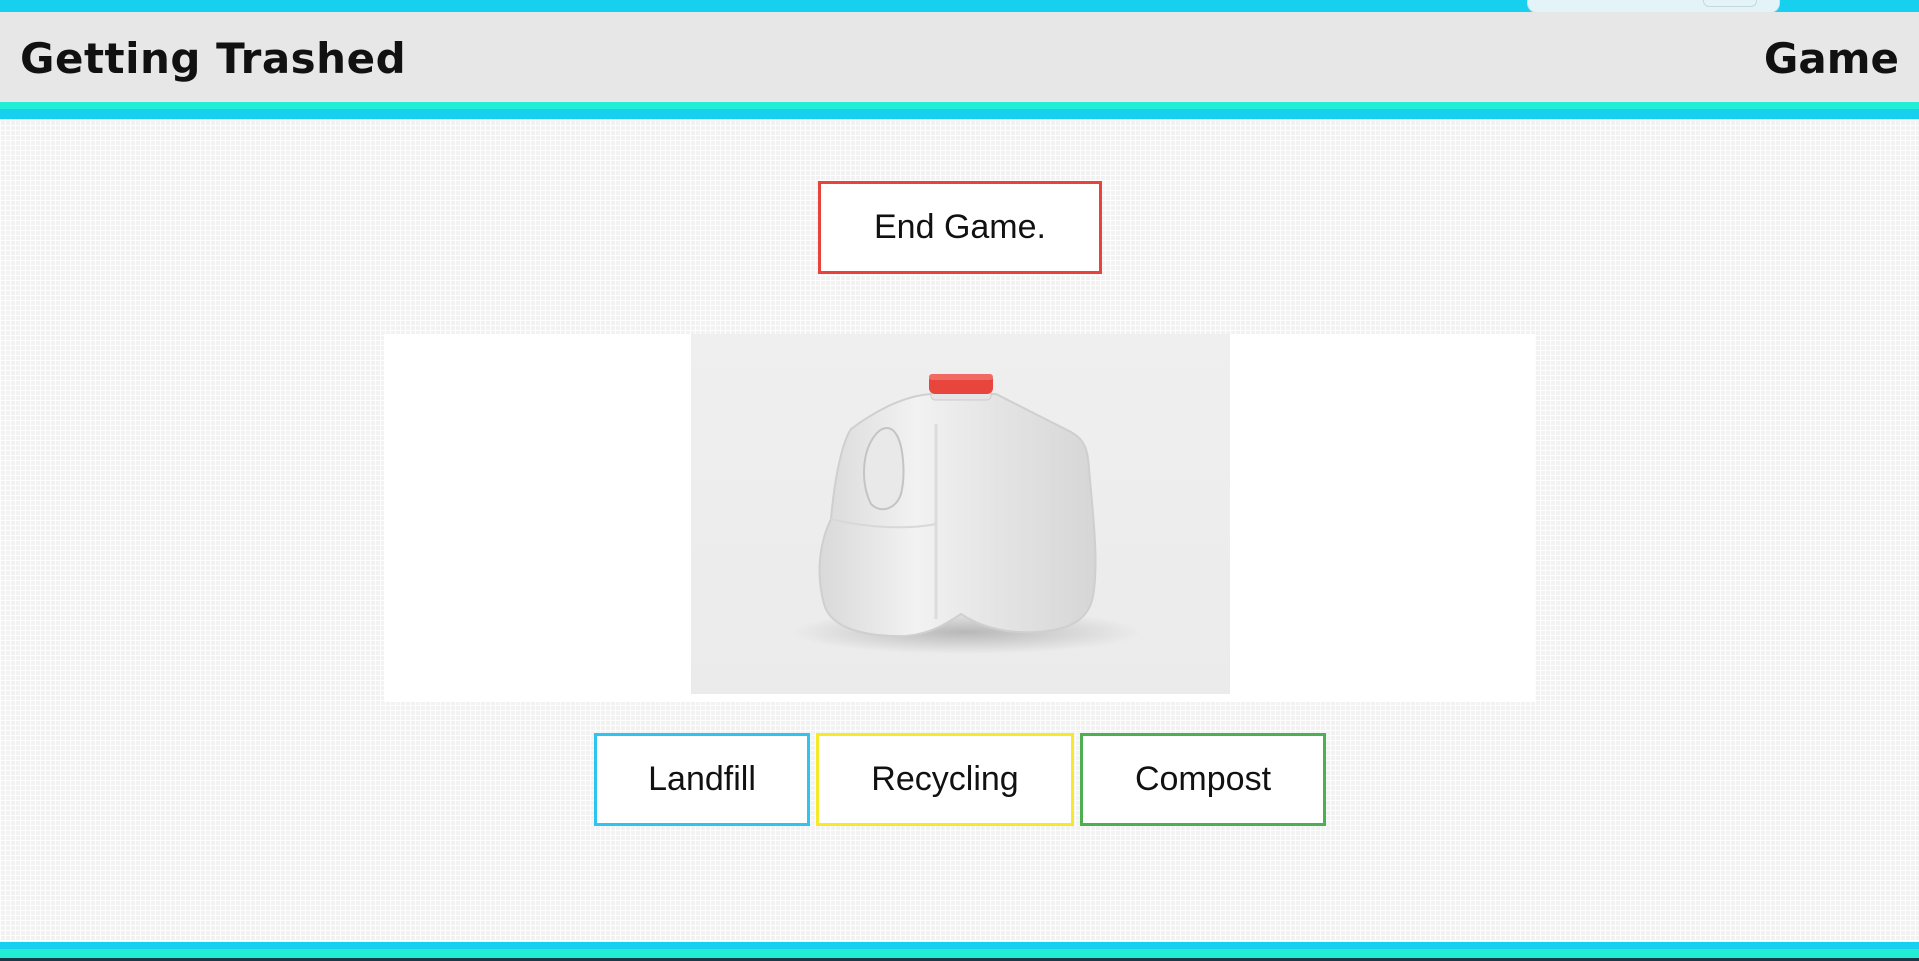 The width and height of the screenshot is (1919, 961). Describe the element at coordinates (945, 779) in the screenshot. I see `recycling-bin-button: Recycling` at that location.